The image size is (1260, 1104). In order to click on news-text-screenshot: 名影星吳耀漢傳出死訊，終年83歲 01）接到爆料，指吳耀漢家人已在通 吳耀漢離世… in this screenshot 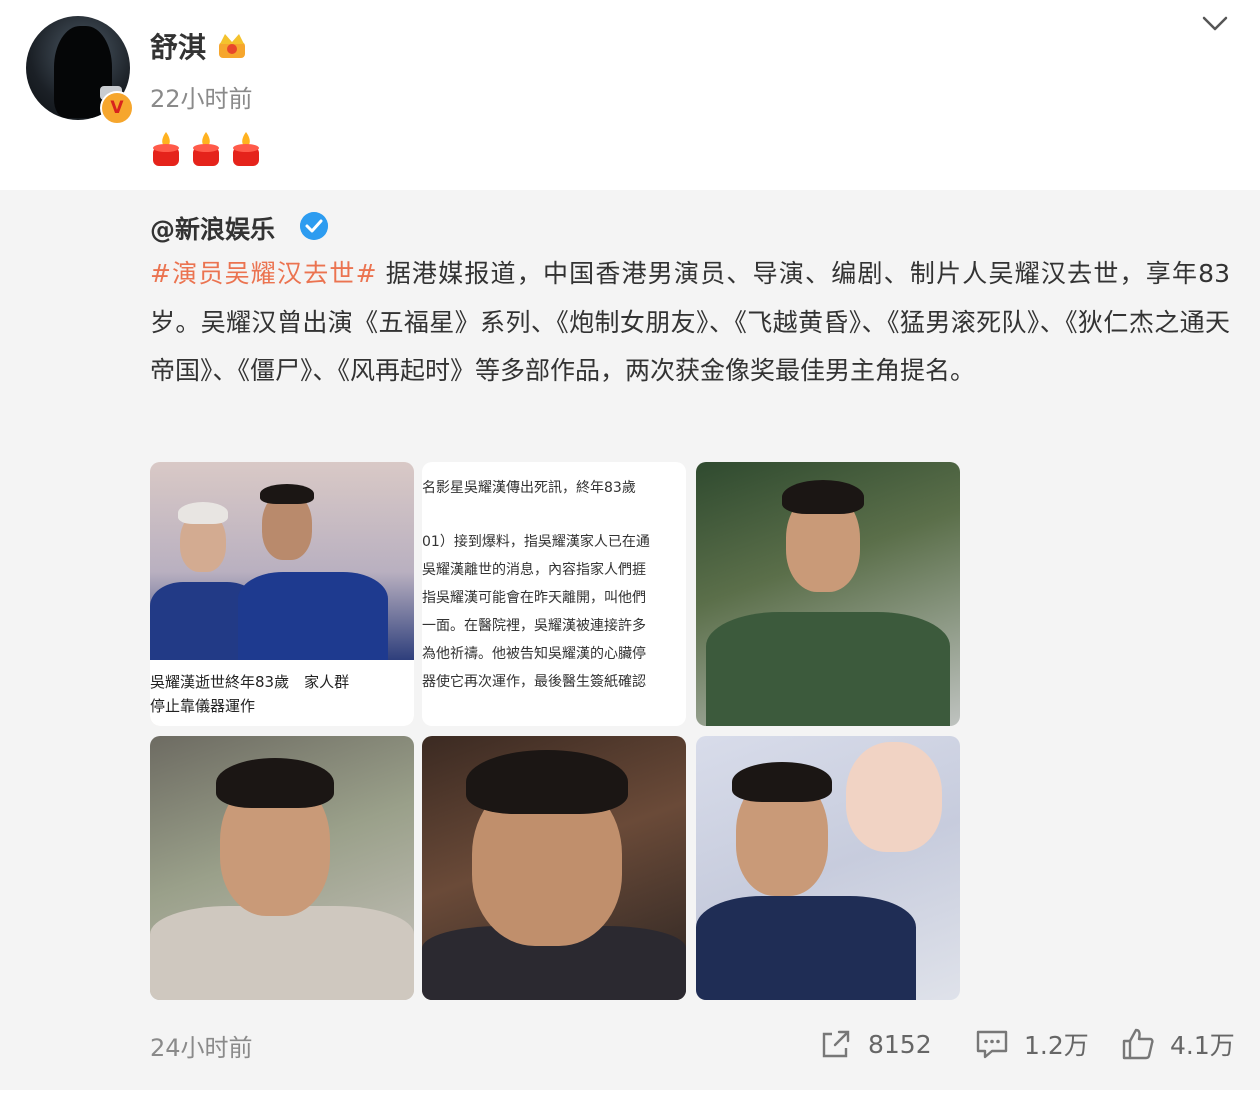, I will do `click(554, 594)`.